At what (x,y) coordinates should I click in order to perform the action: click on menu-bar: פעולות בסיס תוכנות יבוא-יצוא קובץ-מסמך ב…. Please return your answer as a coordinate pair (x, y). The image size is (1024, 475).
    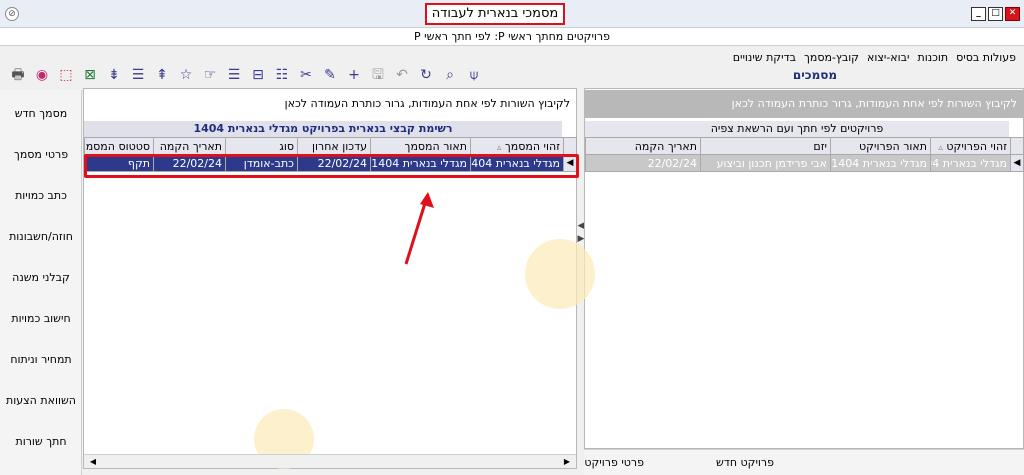
    Looking at the image, I should click on (874, 57).